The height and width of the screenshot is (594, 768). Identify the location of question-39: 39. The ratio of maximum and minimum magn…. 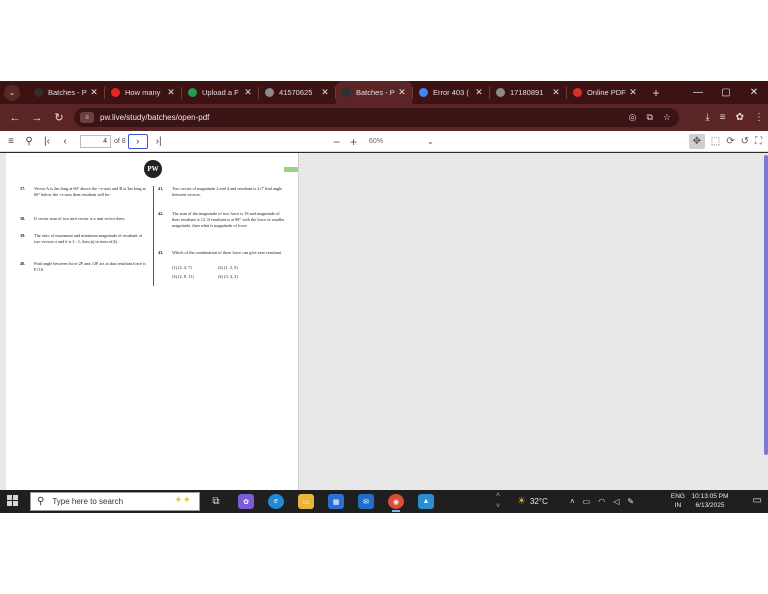
(81, 239).